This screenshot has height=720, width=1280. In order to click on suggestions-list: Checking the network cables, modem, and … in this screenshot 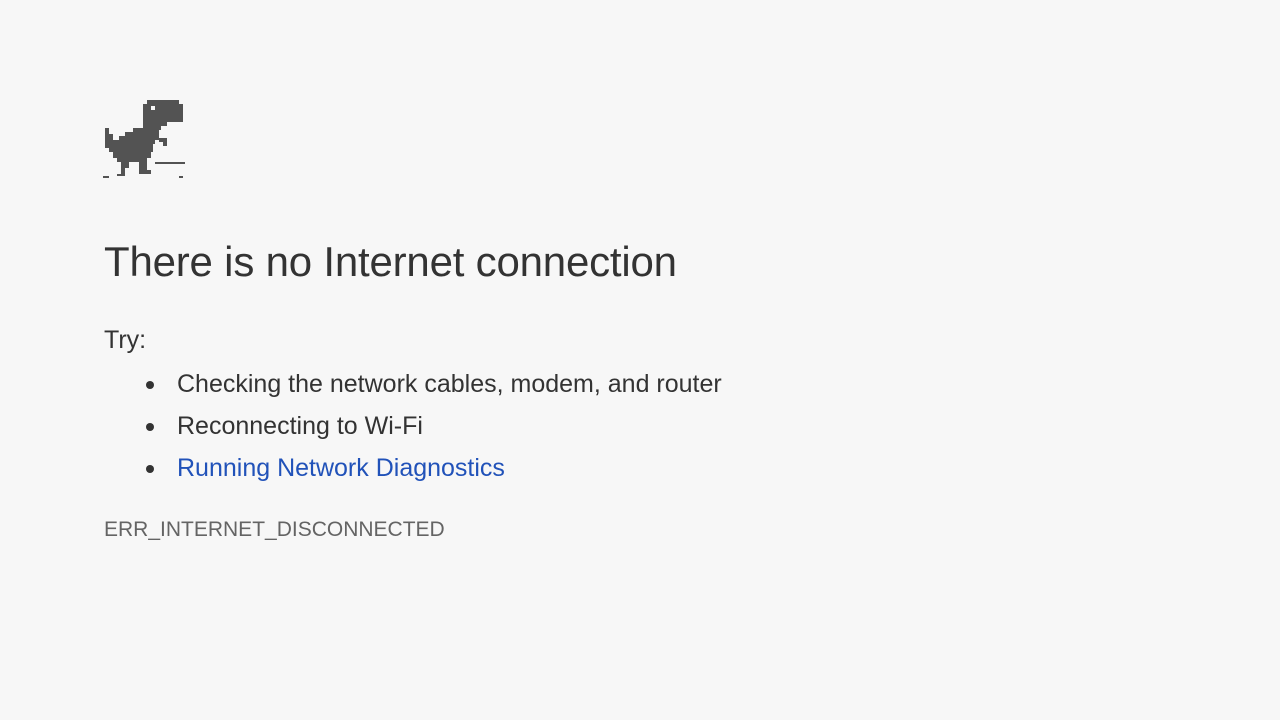, I will do `click(434, 429)`.